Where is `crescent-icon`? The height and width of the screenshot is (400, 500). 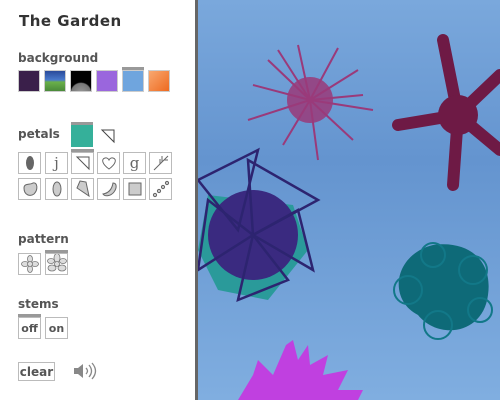
crescent-icon is located at coordinates (109, 189).